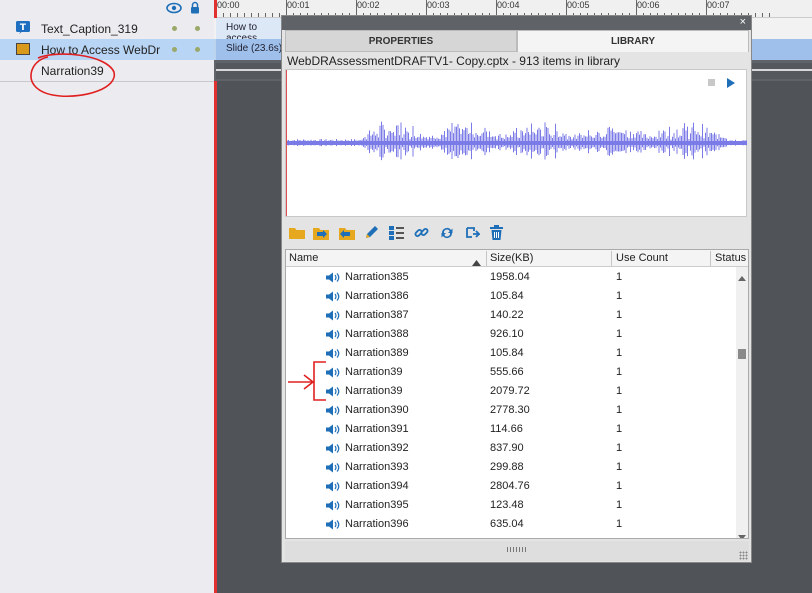 This screenshot has height=593, width=812. What do you see at coordinates (516, 23) in the screenshot?
I see `panel-titlebar: ×` at bounding box center [516, 23].